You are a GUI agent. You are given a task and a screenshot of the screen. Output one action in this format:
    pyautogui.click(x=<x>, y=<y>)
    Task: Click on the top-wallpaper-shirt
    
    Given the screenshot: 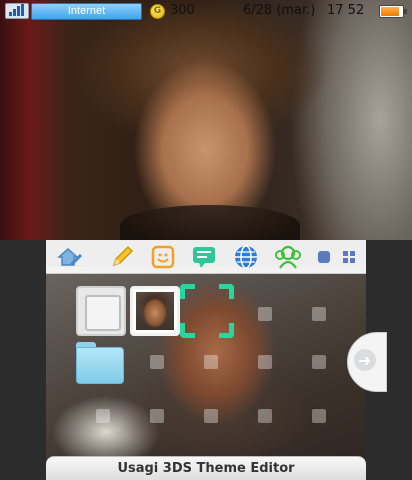 What is the action you would take?
    pyautogui.click(x=210, y=222)
    